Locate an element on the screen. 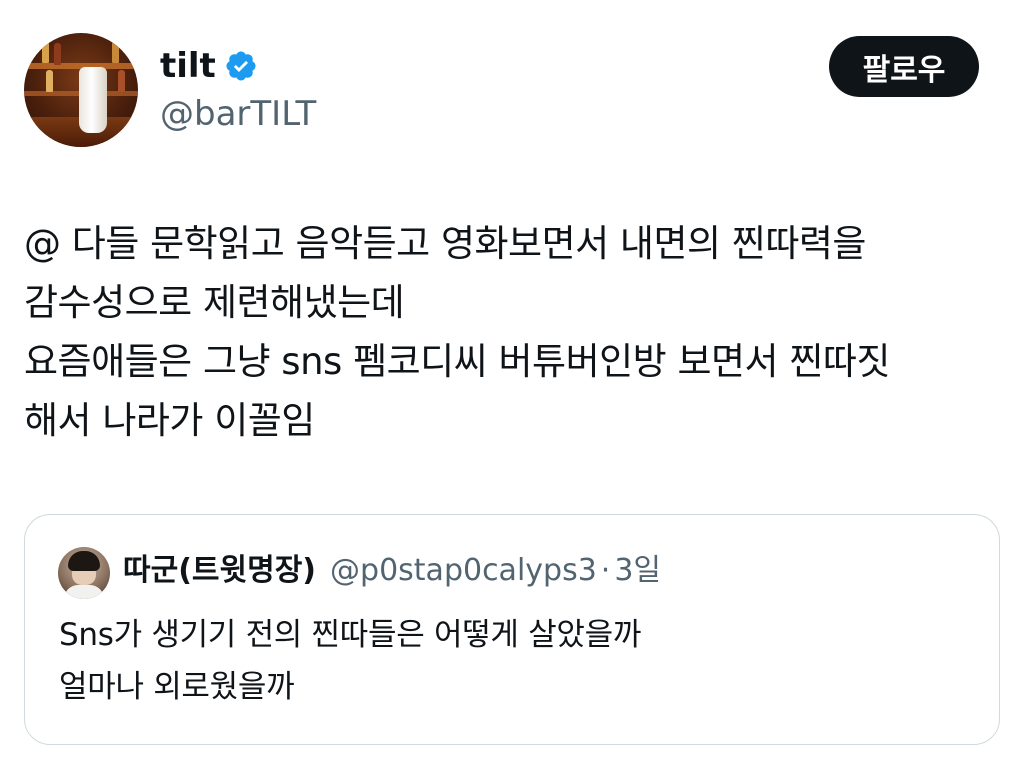 The image size is (1024, 764). avatar-body is located at coordinates (84, 592).